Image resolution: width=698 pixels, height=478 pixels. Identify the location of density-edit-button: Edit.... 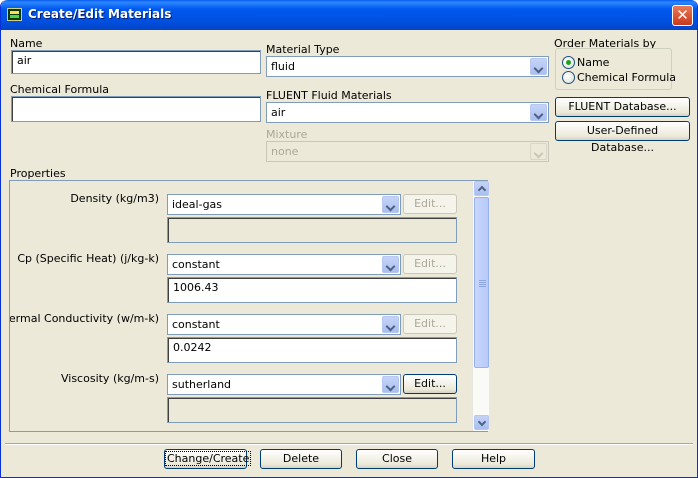
(430, 204).